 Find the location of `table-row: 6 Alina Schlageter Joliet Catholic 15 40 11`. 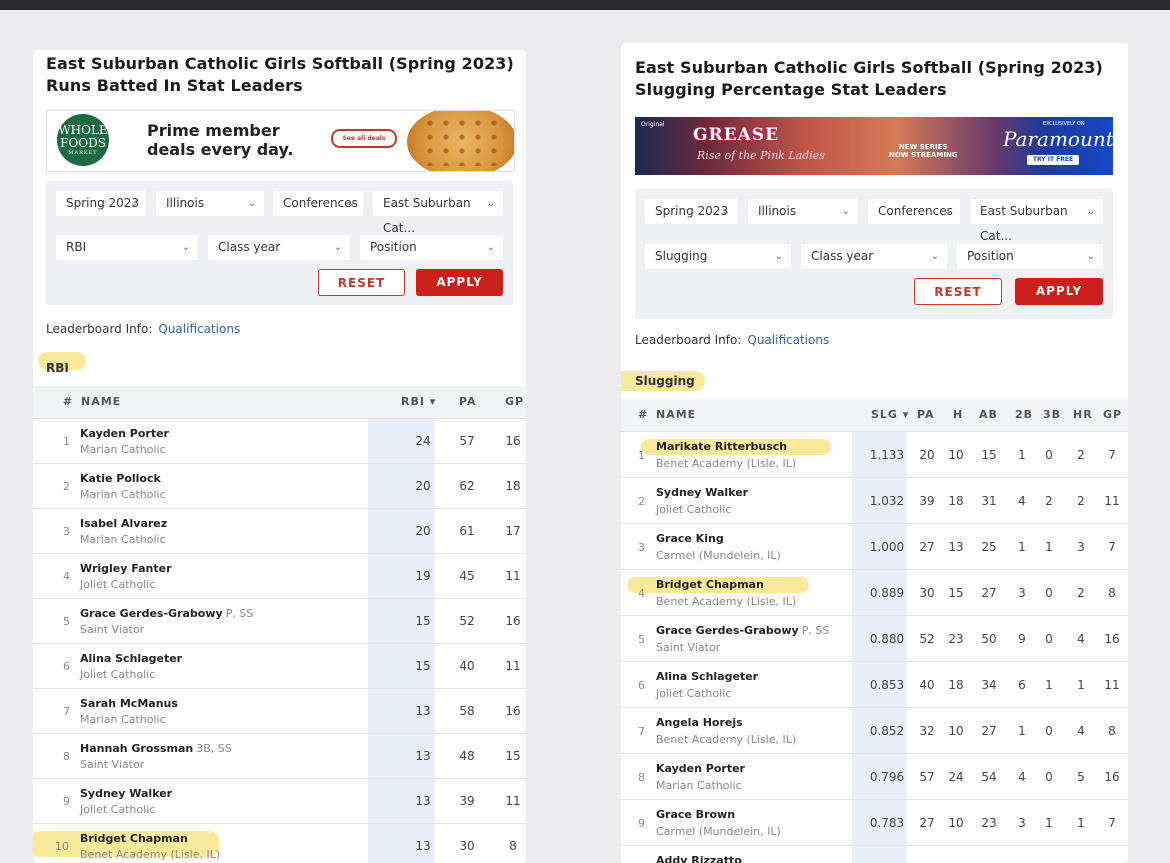

table-row: 6 Alina Schlageter Joliet Catholic 15 40 11 is located at coordinates (279, 666).